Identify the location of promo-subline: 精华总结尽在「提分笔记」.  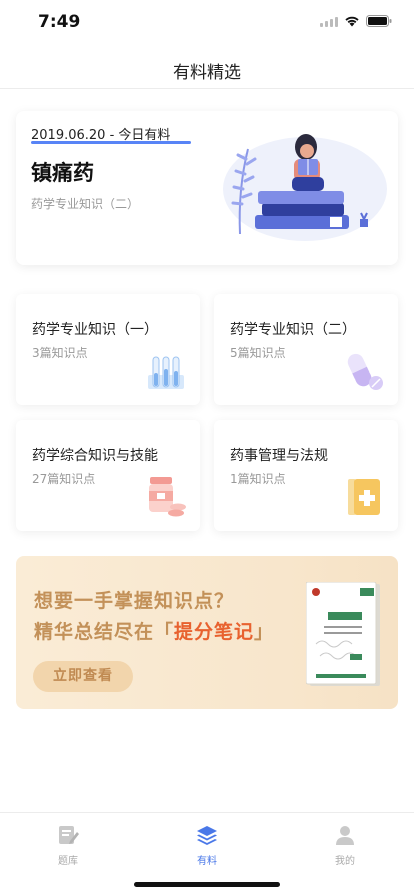
(154, 630).